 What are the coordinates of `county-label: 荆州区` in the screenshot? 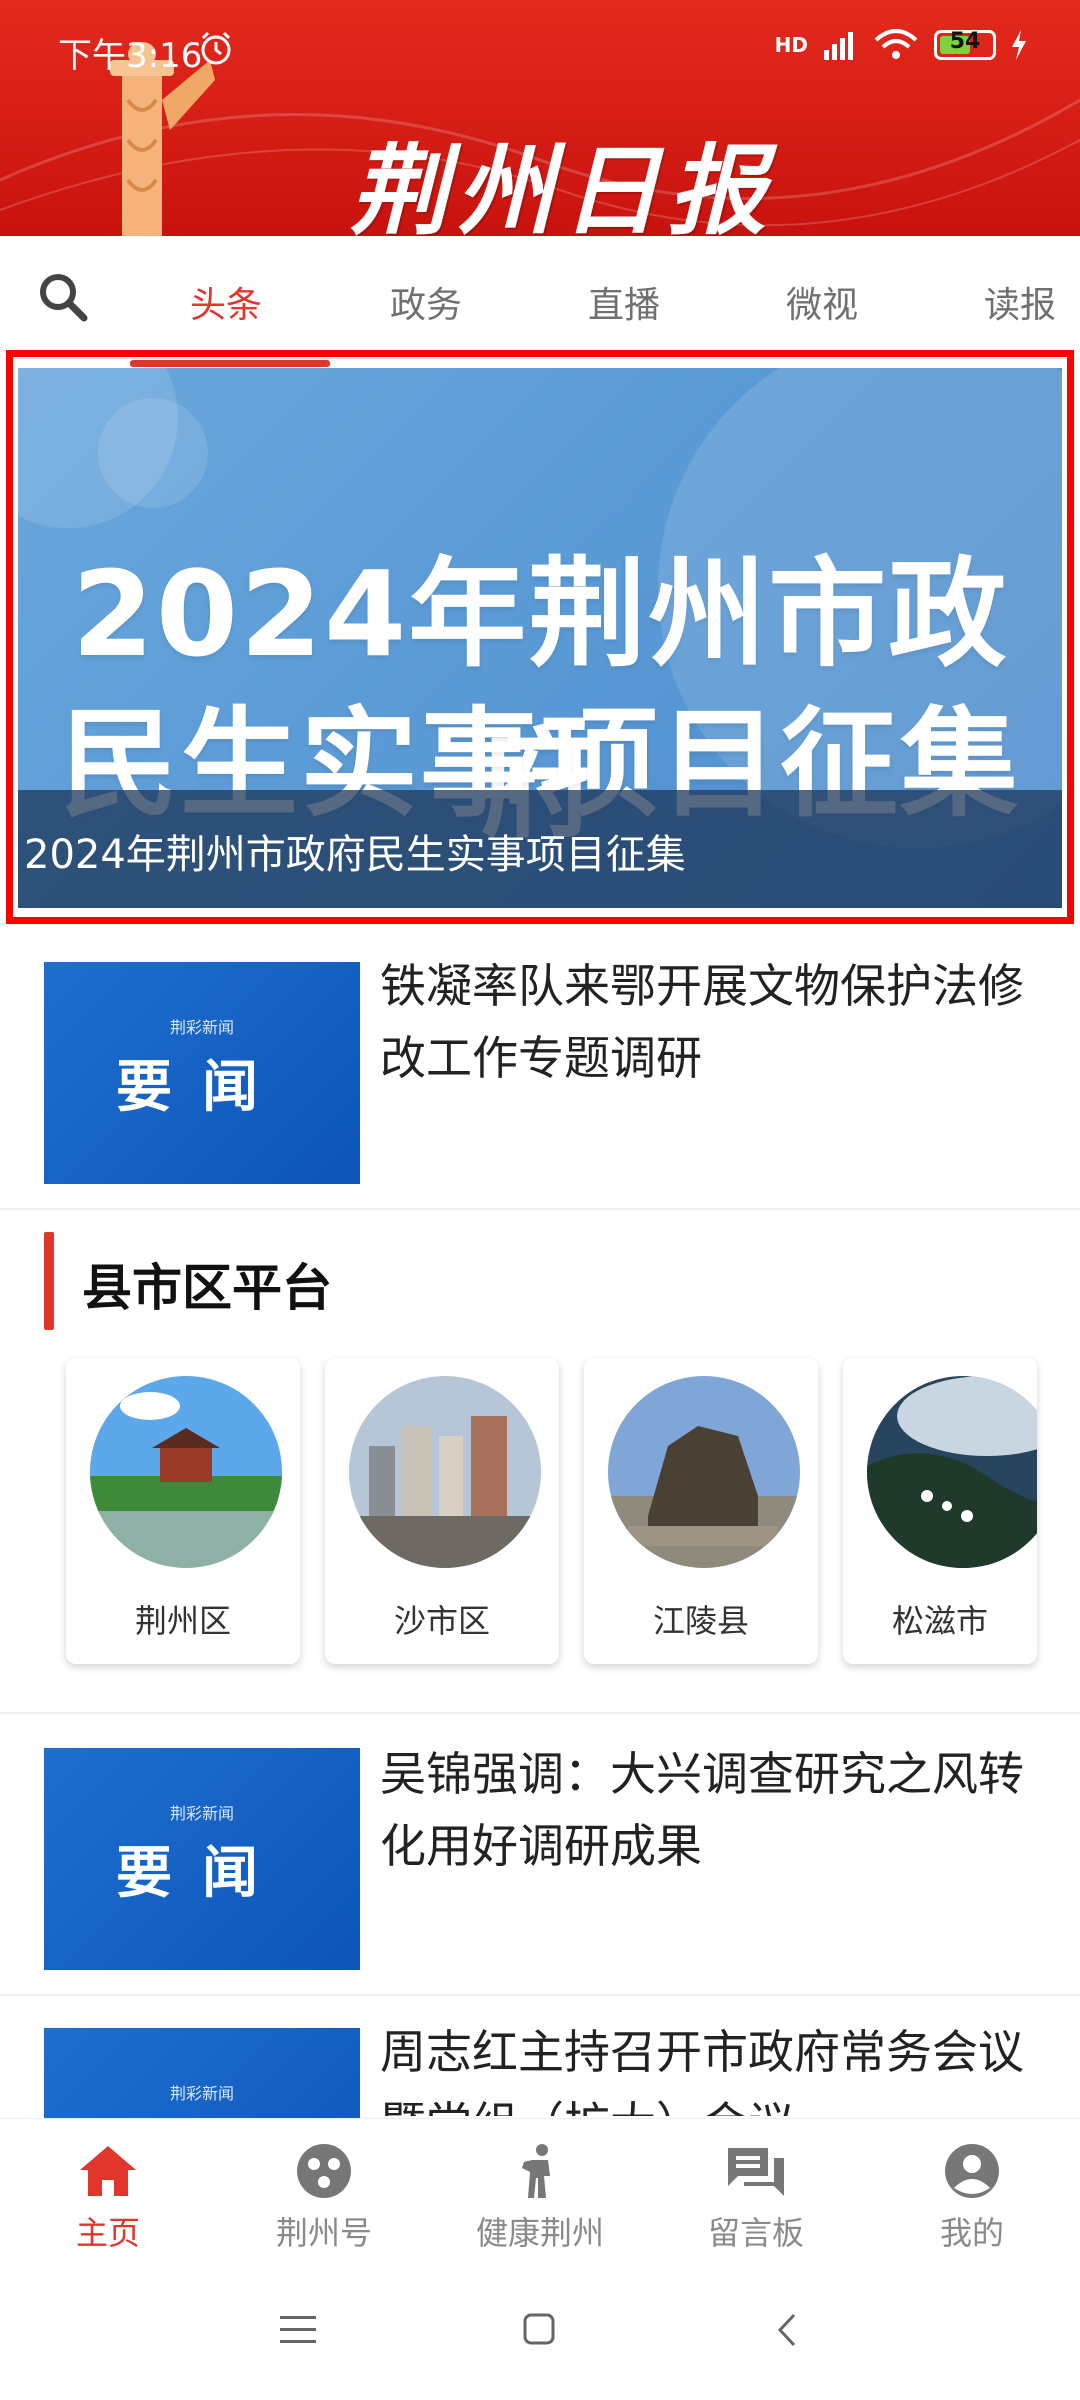 It's located at (182, 1621).